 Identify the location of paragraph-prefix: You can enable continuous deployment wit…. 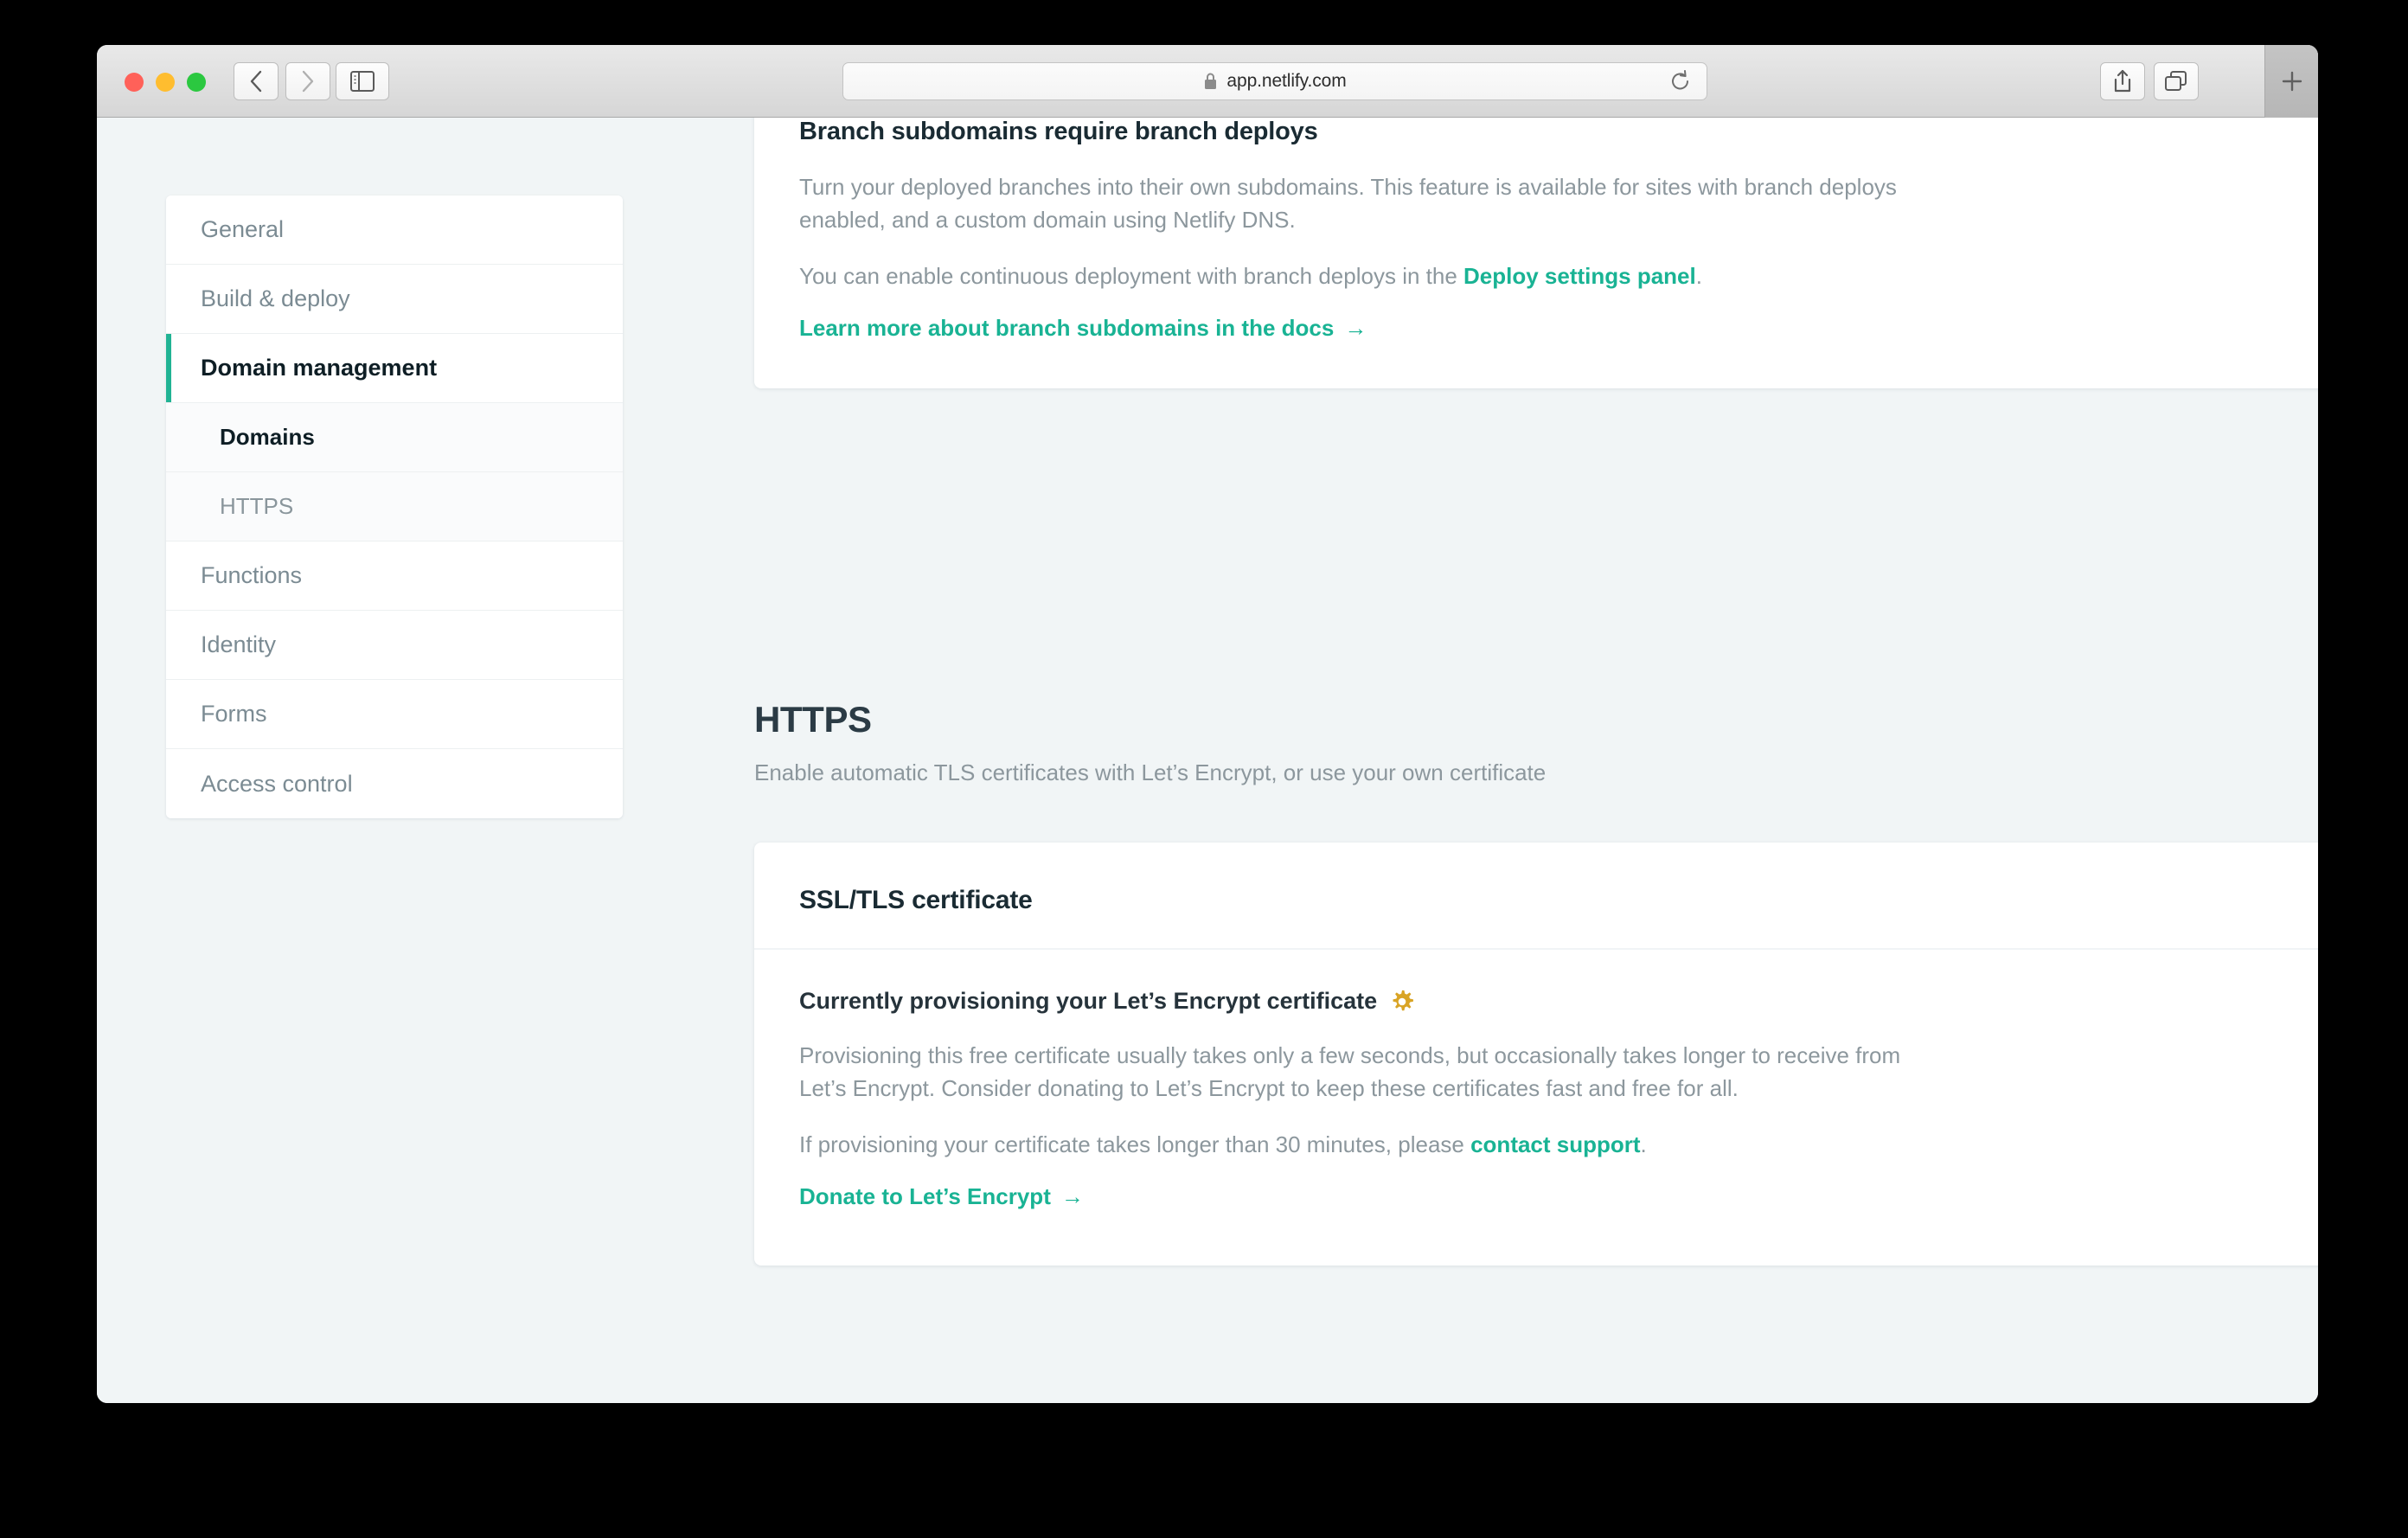
(1131, 276).